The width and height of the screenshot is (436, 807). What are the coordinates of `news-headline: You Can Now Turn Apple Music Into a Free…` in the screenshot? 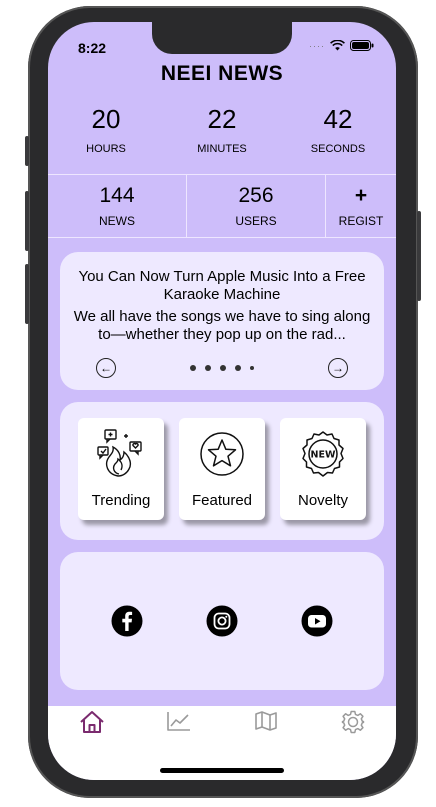 It's located at (222, 285).